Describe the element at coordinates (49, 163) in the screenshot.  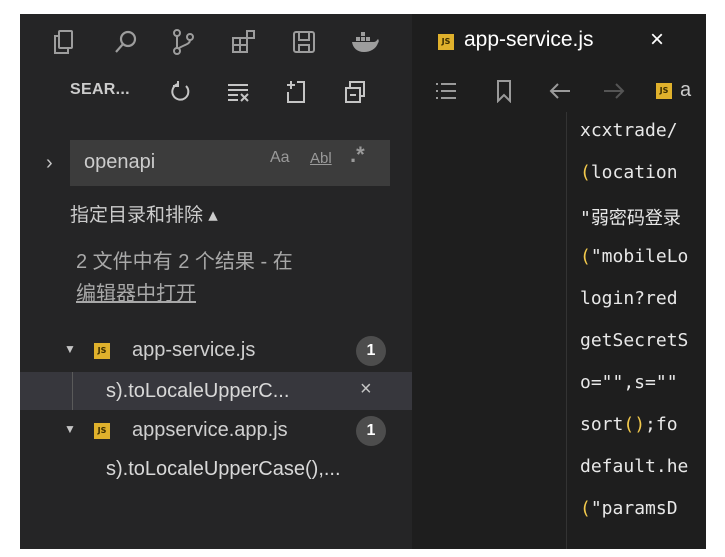
I see `toggle-replace-chevron-icon: ›` at that location.